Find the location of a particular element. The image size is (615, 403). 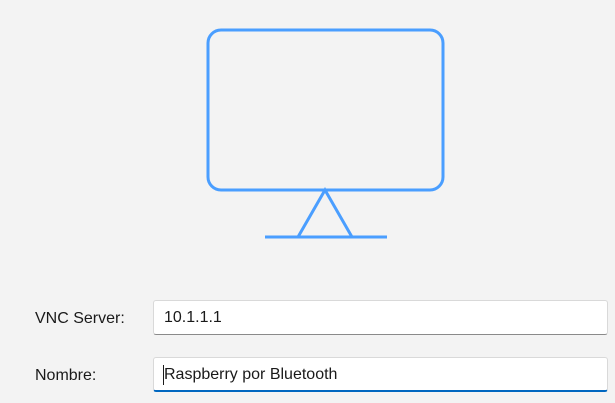

name-label: Nombre: is located at coordinates (66, 375).